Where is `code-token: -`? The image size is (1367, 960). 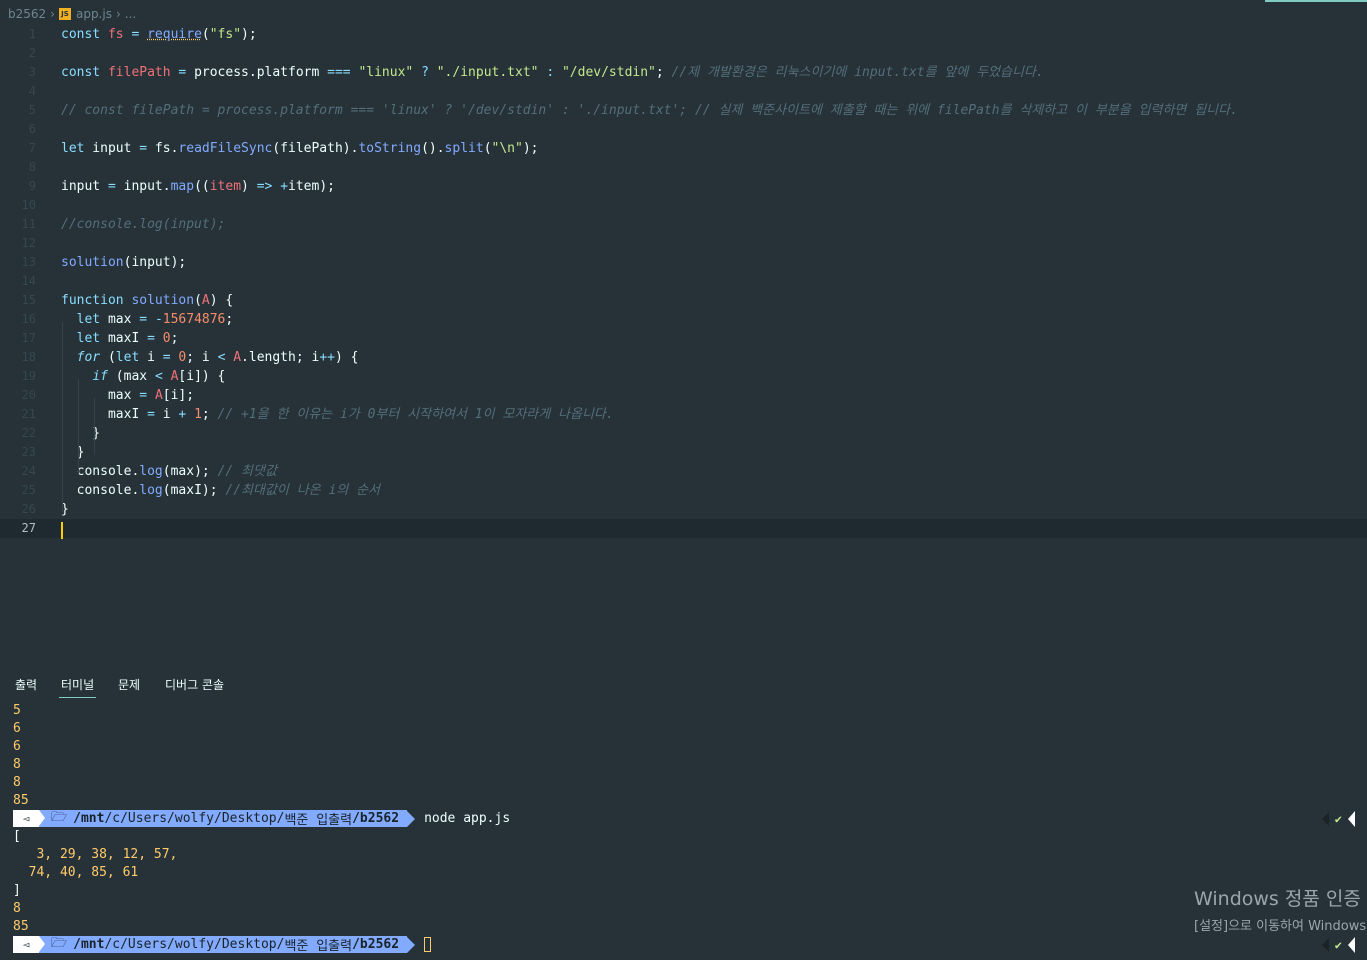
code-token: - is located at coordinates (158, 319).